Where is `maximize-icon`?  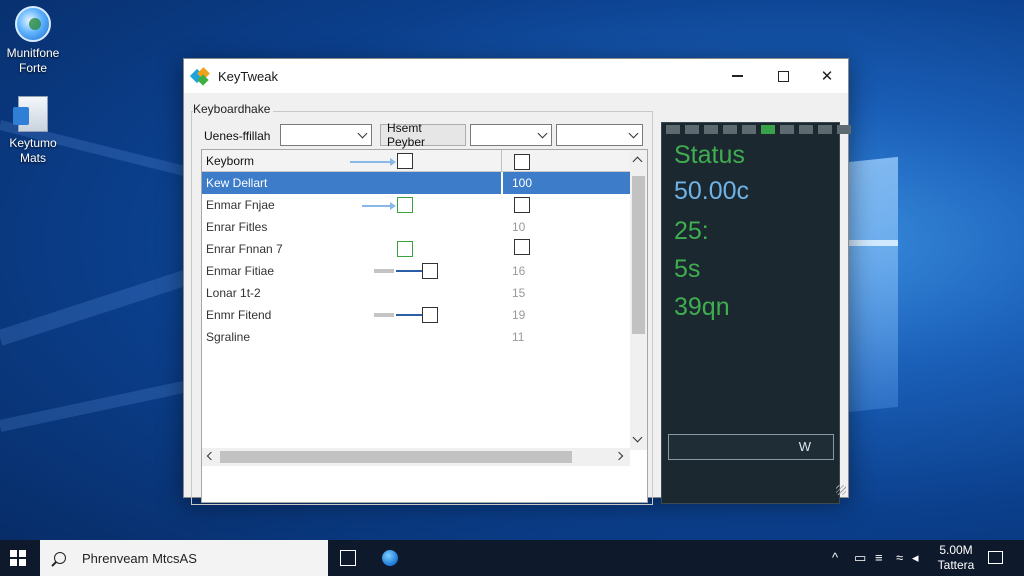 maximize-icon is located at coordinates (783, 76).